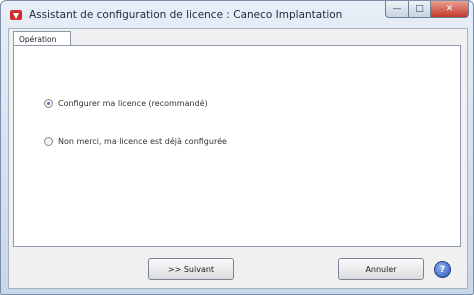  What do you see at coordinates (42, 38) in the screenshot?
I see `tab-operation: Opération` at bounding box center [42, 38].